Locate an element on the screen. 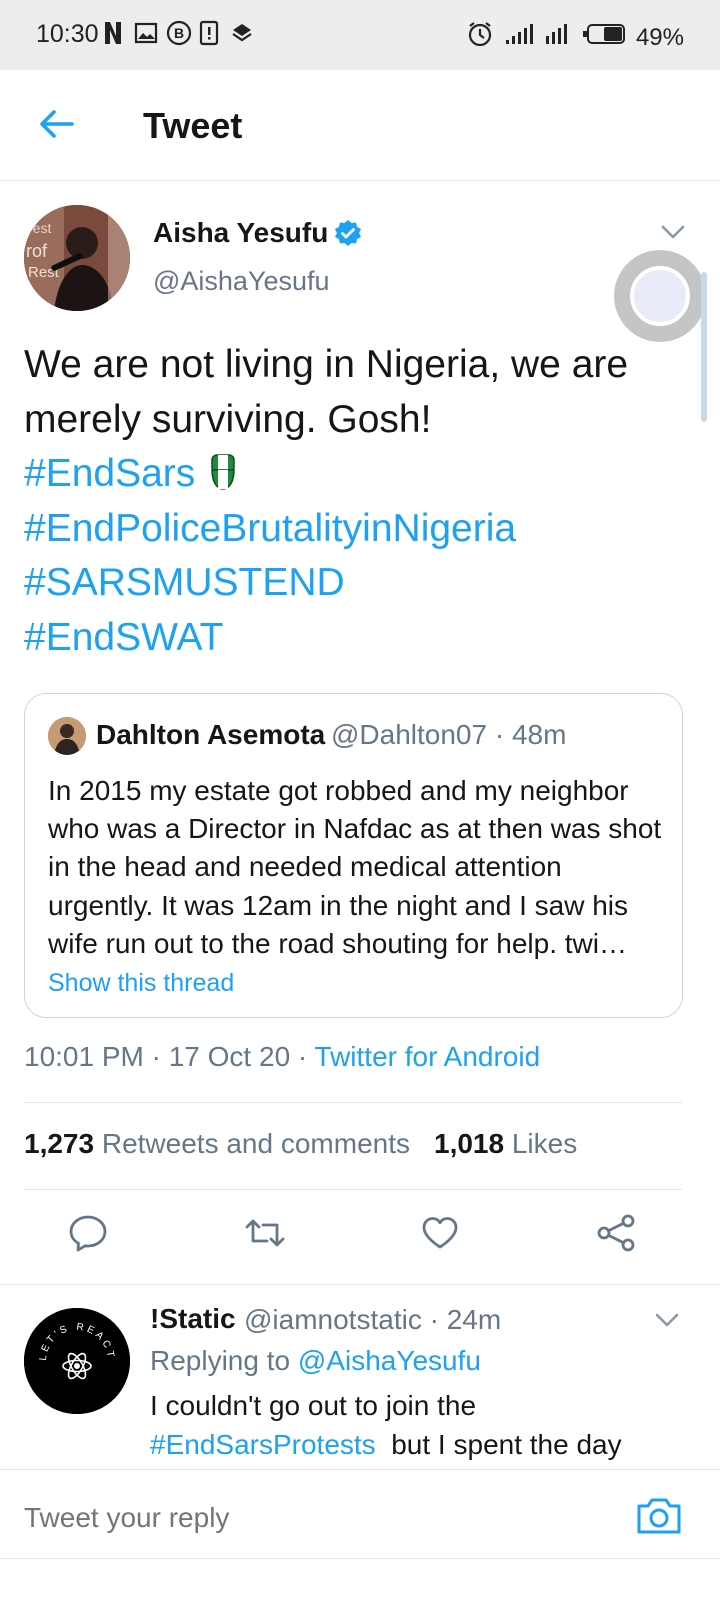 This screenshot has height=1600, width=720. replying-handle-link: @AishaYesufu is located at coordinates (389, 1360).